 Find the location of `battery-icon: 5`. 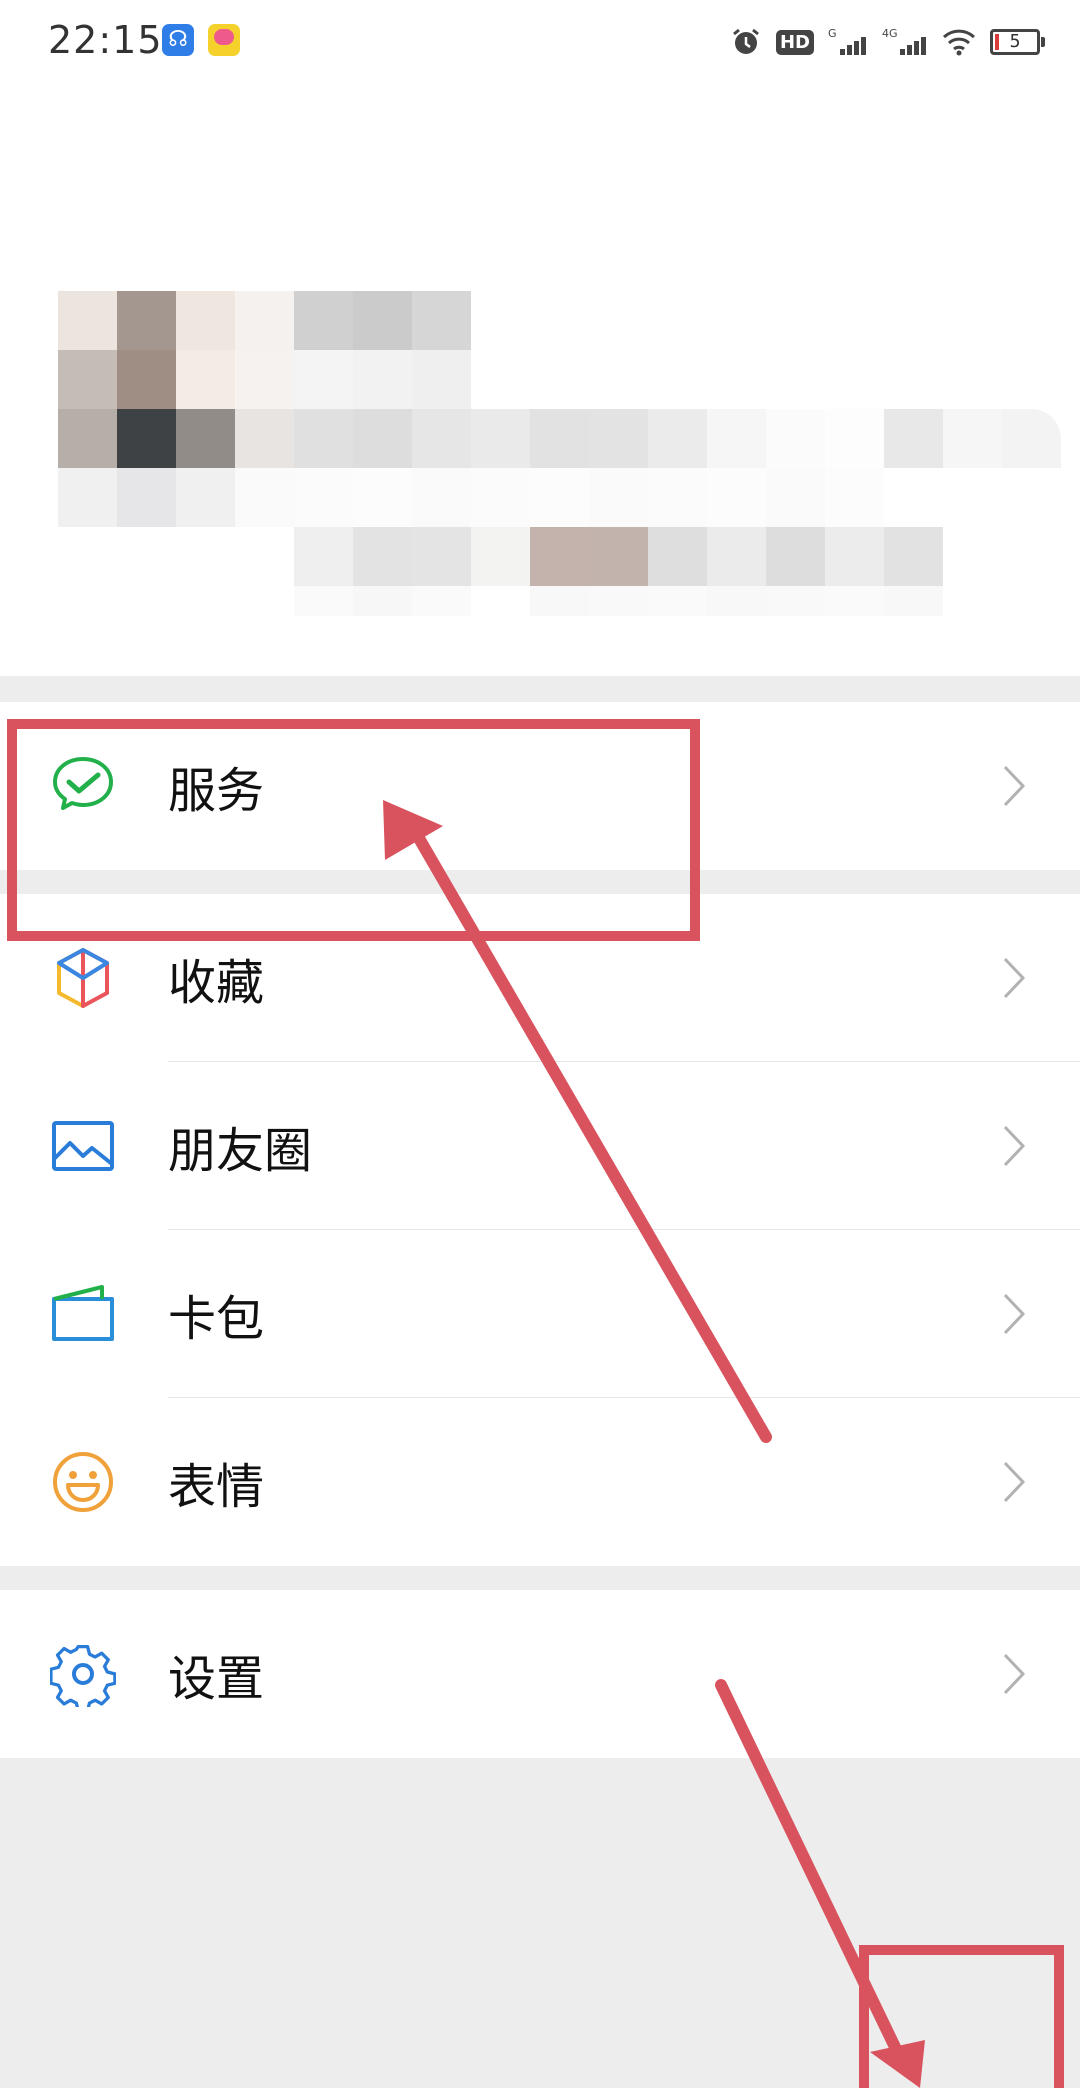

battery-icon: 5 is located at coordinates (1017, 42).